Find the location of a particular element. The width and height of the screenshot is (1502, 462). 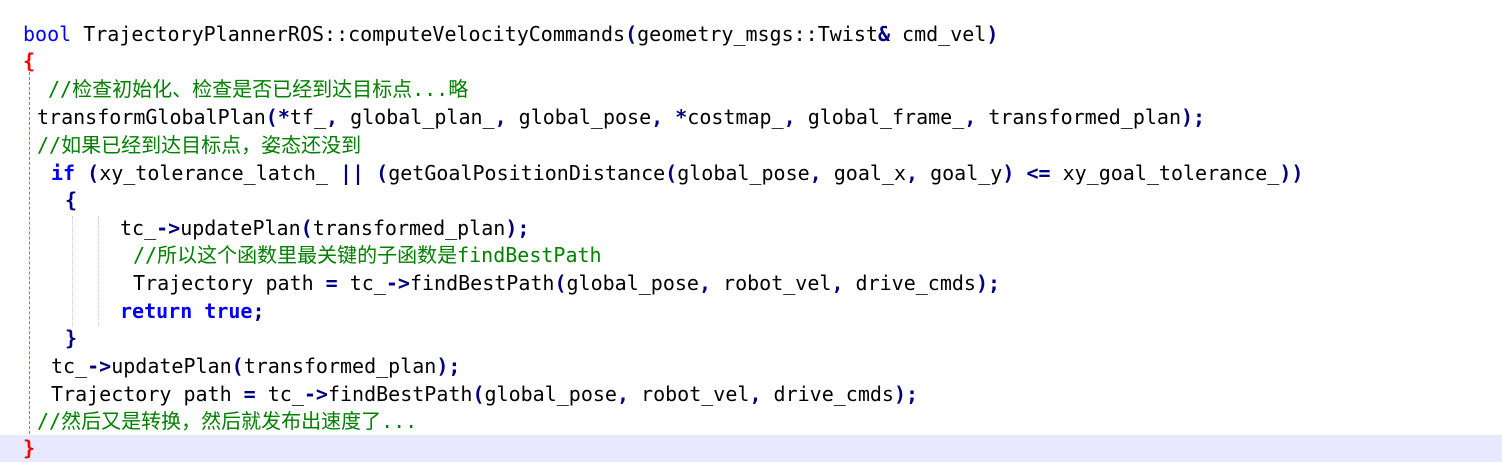

code-token: || is located at coordinates (352, 173).